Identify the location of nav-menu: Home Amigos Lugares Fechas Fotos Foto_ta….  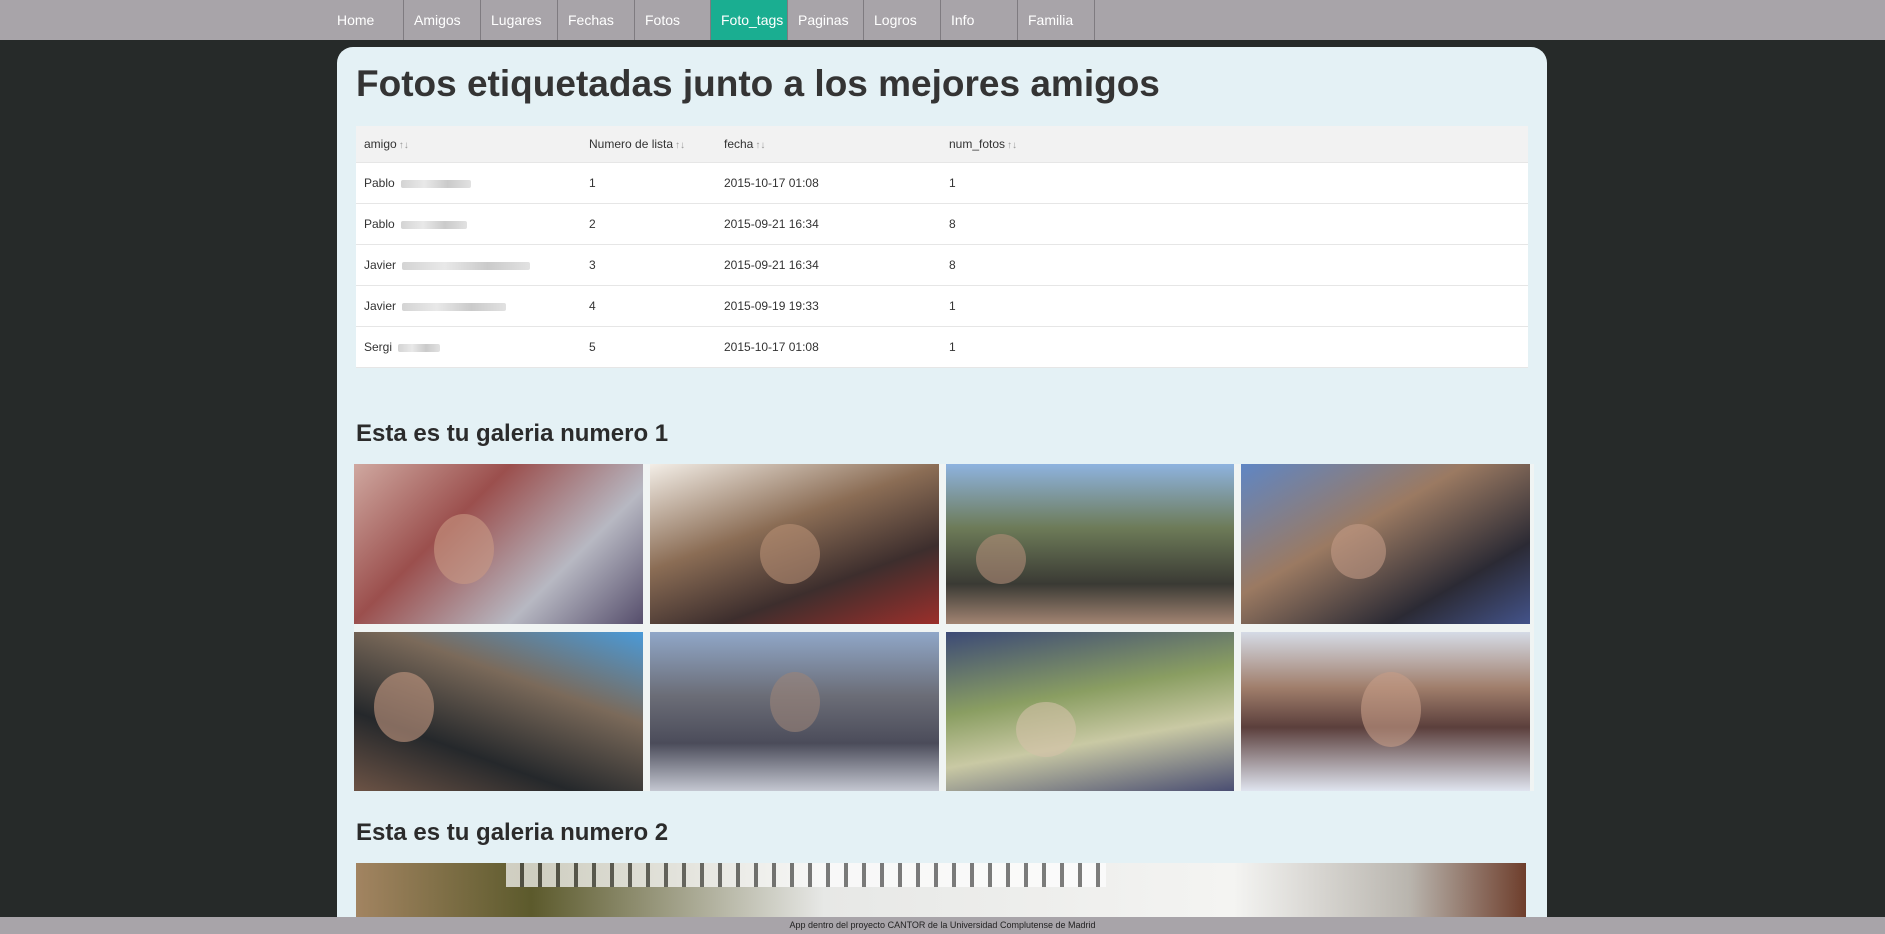
(711, 20).